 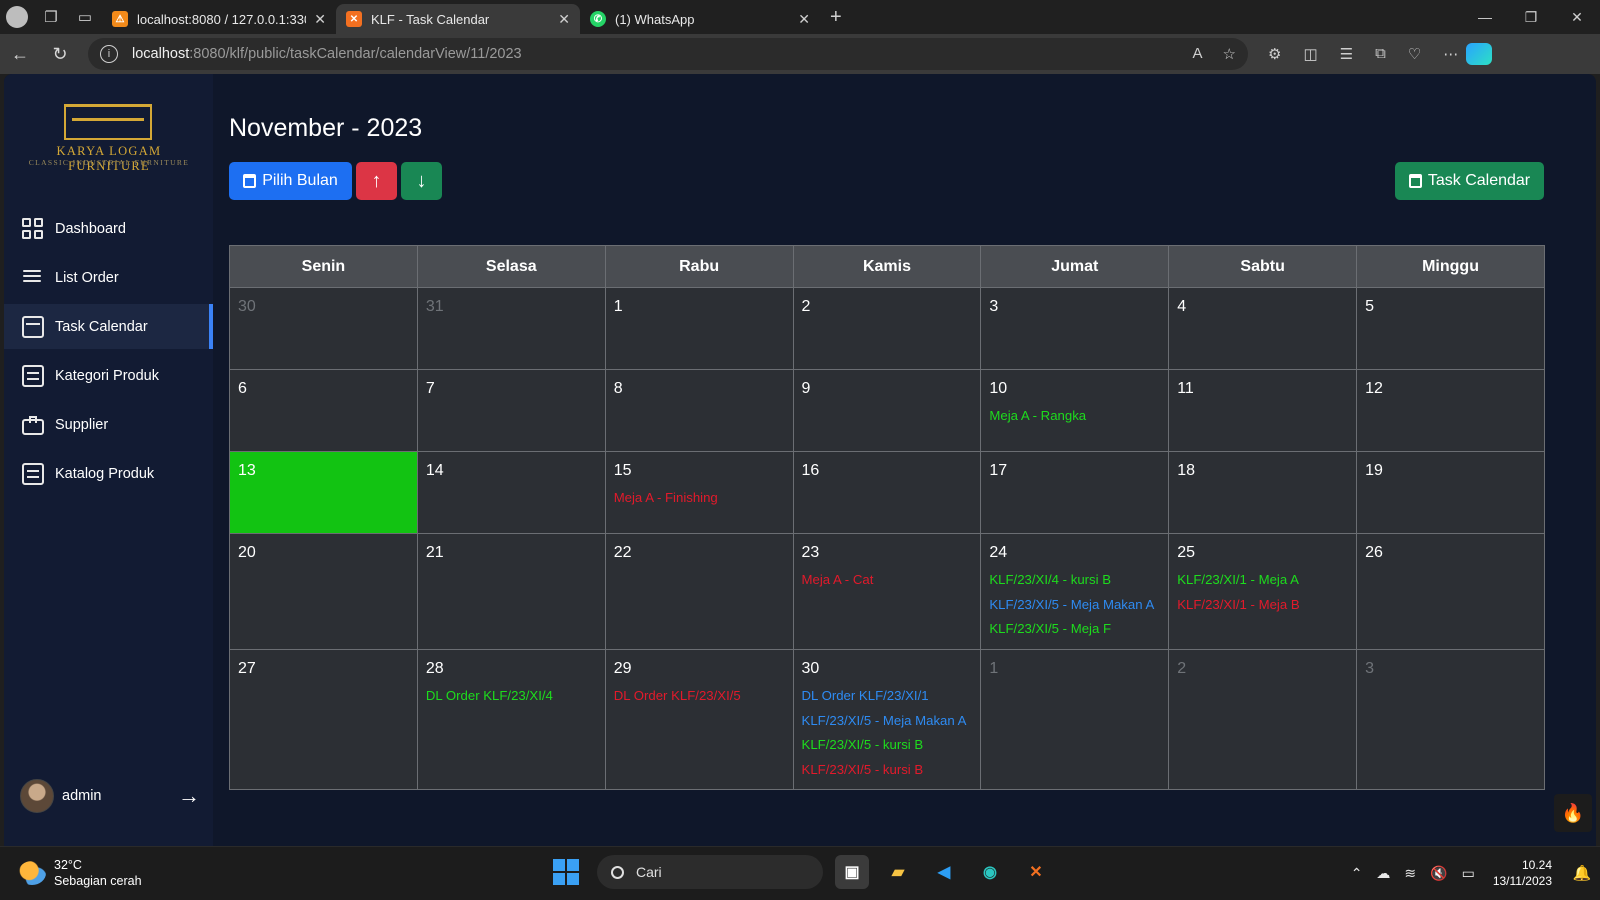 What do you see at coordinates (1479, 54) in the screenshot?
I see `copilot-icon` at bounding box center [1479, 54].